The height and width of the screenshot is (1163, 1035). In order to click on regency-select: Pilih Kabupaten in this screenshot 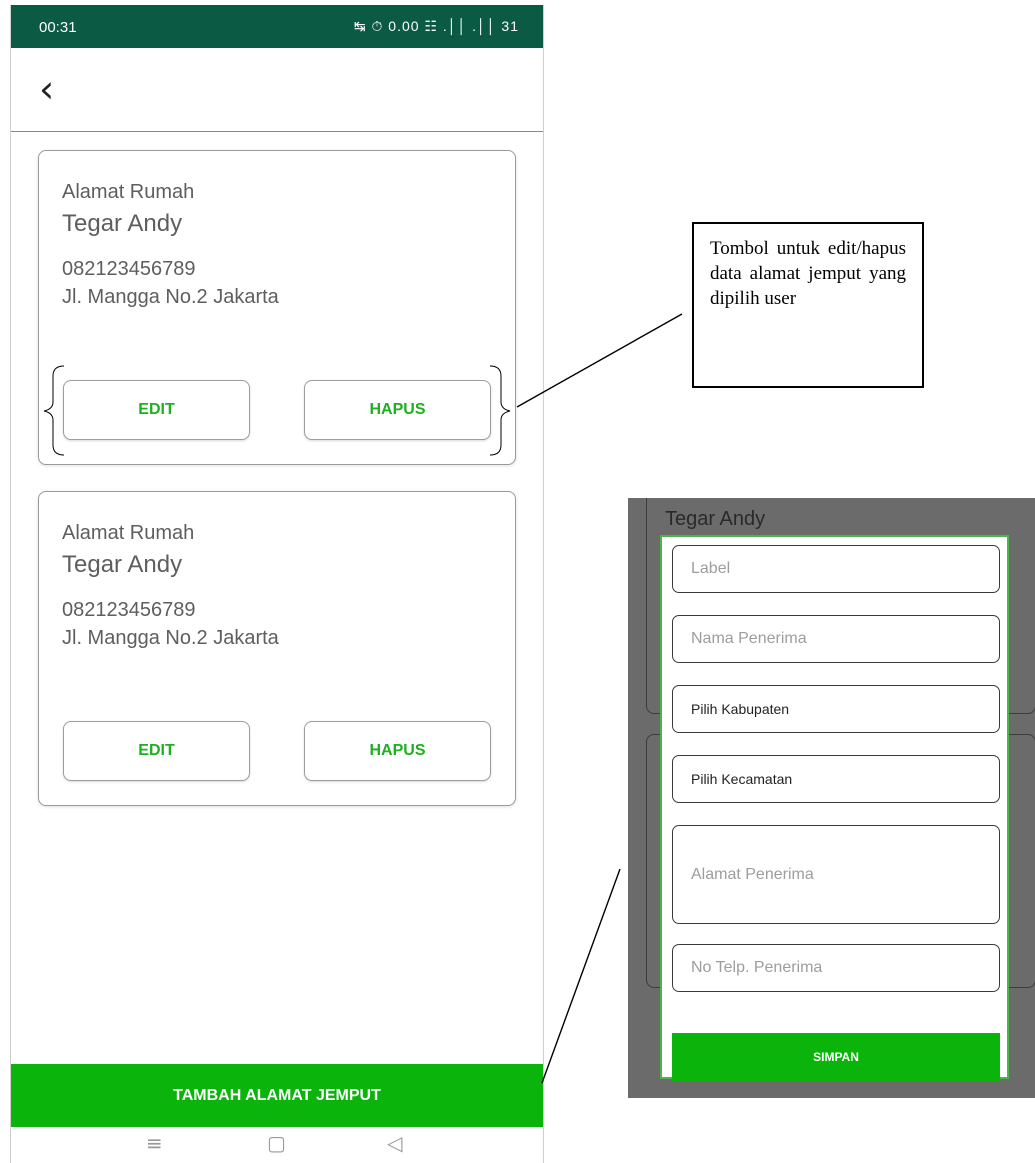, I will do `click(836, 709)`.